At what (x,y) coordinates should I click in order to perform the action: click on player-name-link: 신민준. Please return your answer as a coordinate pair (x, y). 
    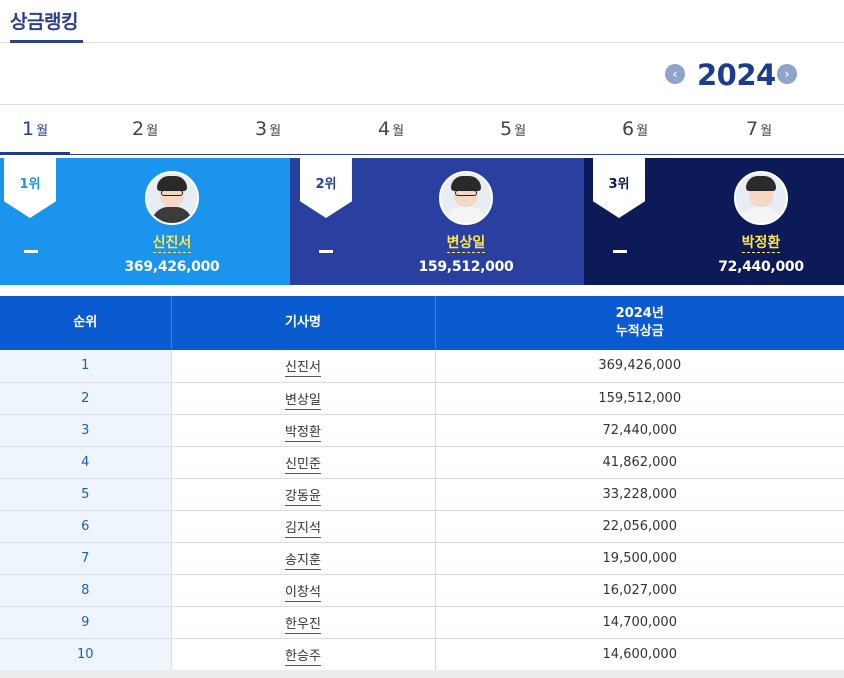
    Looking at the image, I should click on (303, 465).